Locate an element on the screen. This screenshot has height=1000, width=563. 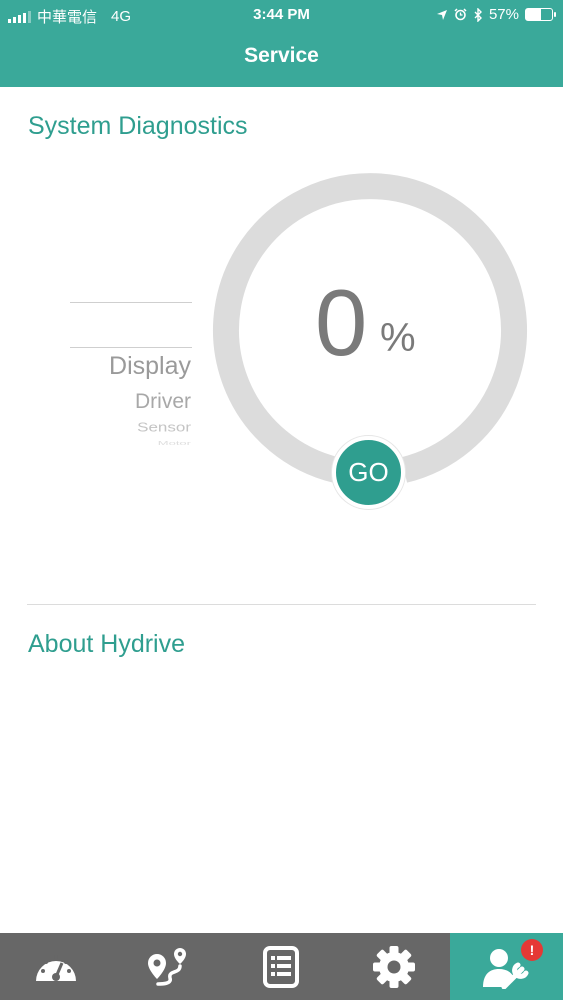
alarm-icon is located at coordinates (460, 14).